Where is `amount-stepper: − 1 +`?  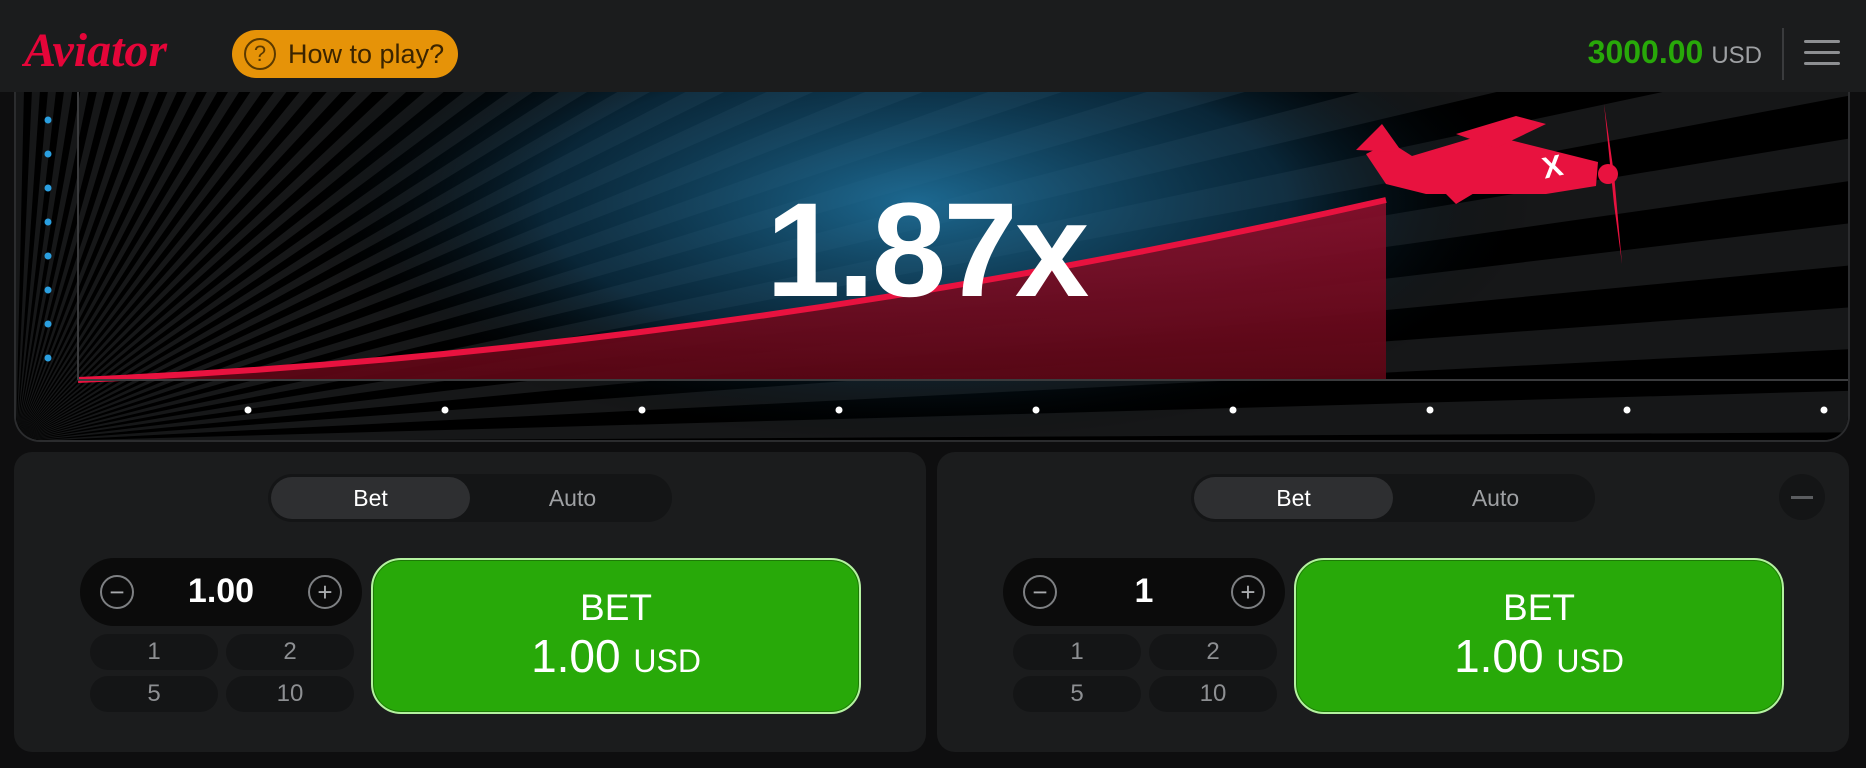
amount-stepper: − 1 + is located at coordinates (1144, 592).